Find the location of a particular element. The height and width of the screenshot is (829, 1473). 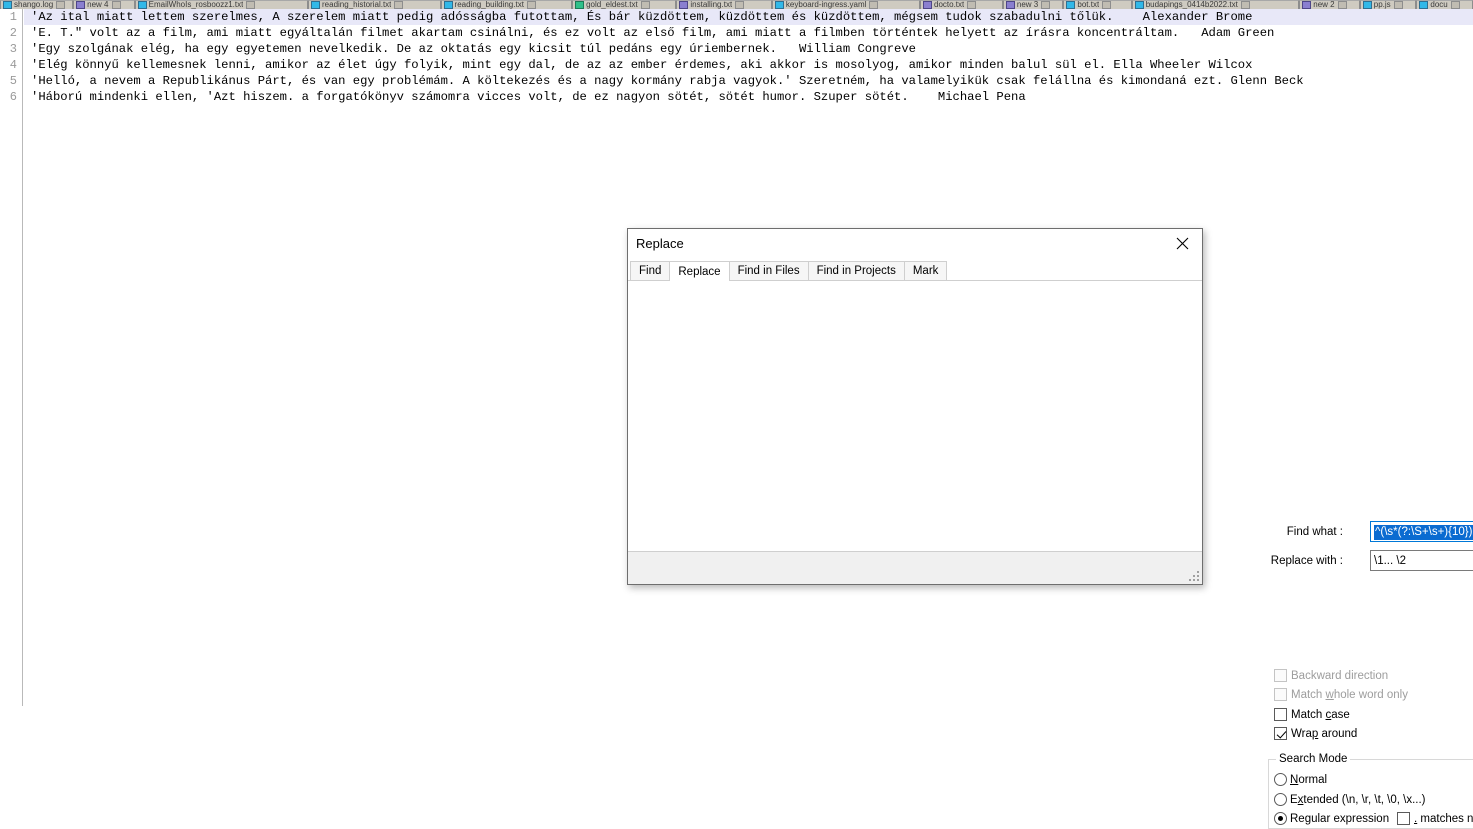

editor-tab: reading_historial.txt is located at coordinates (374, 4).